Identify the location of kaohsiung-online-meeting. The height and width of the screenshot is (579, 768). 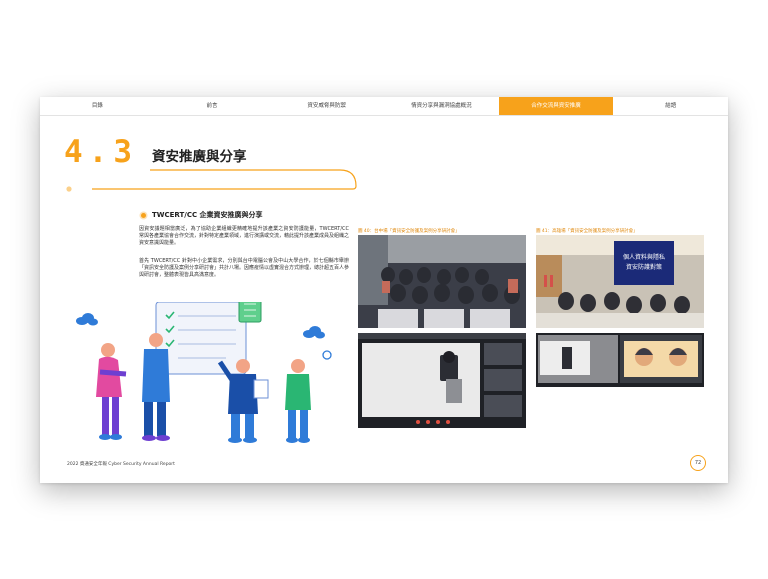
(620, 360).